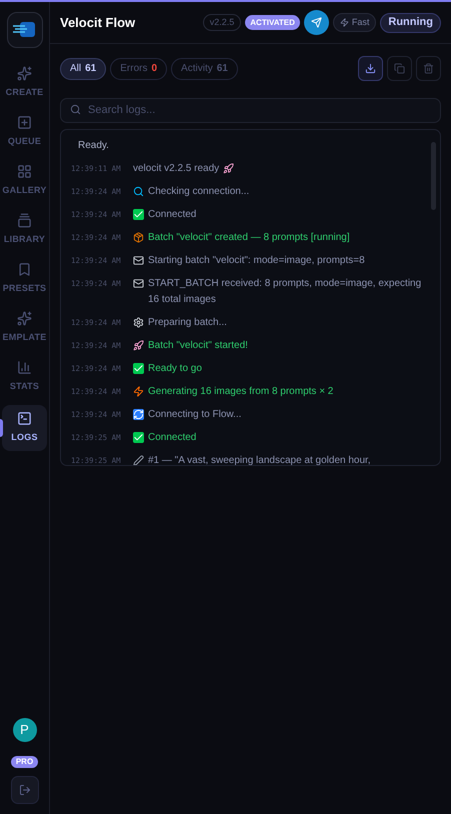 Image resolution: width=451 pixels, height=814 pixels. I want to click on log-message: Ready to go, so click(175, 369).